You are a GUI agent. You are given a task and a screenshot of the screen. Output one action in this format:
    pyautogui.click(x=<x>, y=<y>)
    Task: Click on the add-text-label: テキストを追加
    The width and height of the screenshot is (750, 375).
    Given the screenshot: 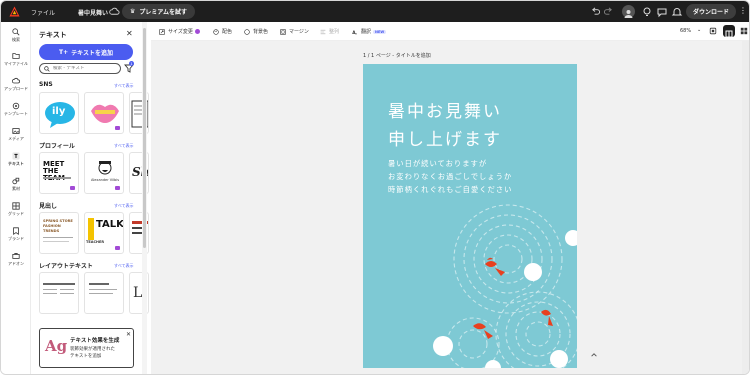 What is the action you would take?
    pyautogui.click(x=92, y=53)
    